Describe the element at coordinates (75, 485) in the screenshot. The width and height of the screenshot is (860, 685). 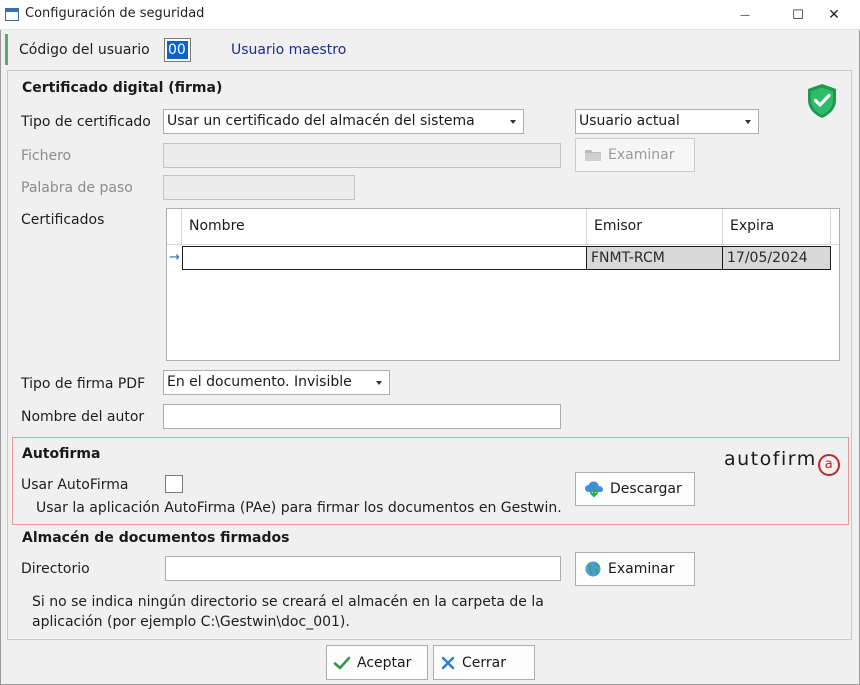
I see `usar-autofirma-label: Usar AutoFirma` at that location.